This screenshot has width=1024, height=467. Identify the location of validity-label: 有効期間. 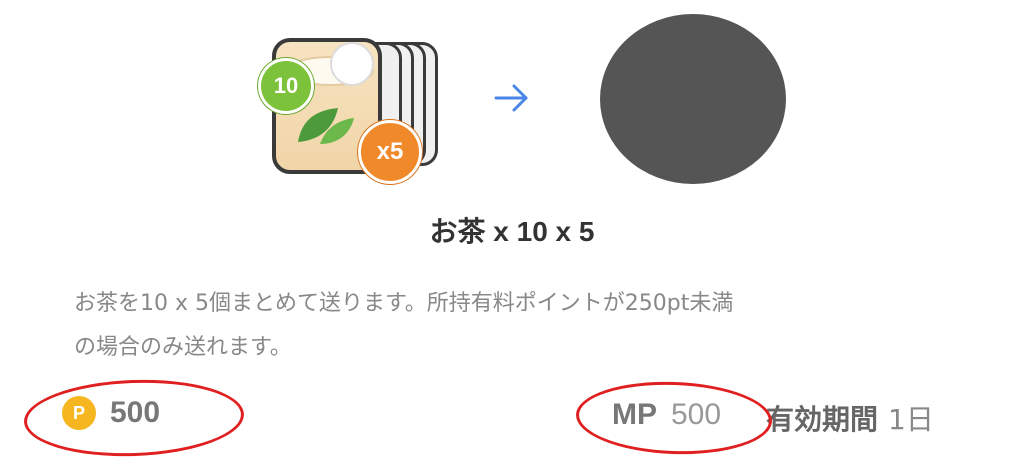
(822, 419).